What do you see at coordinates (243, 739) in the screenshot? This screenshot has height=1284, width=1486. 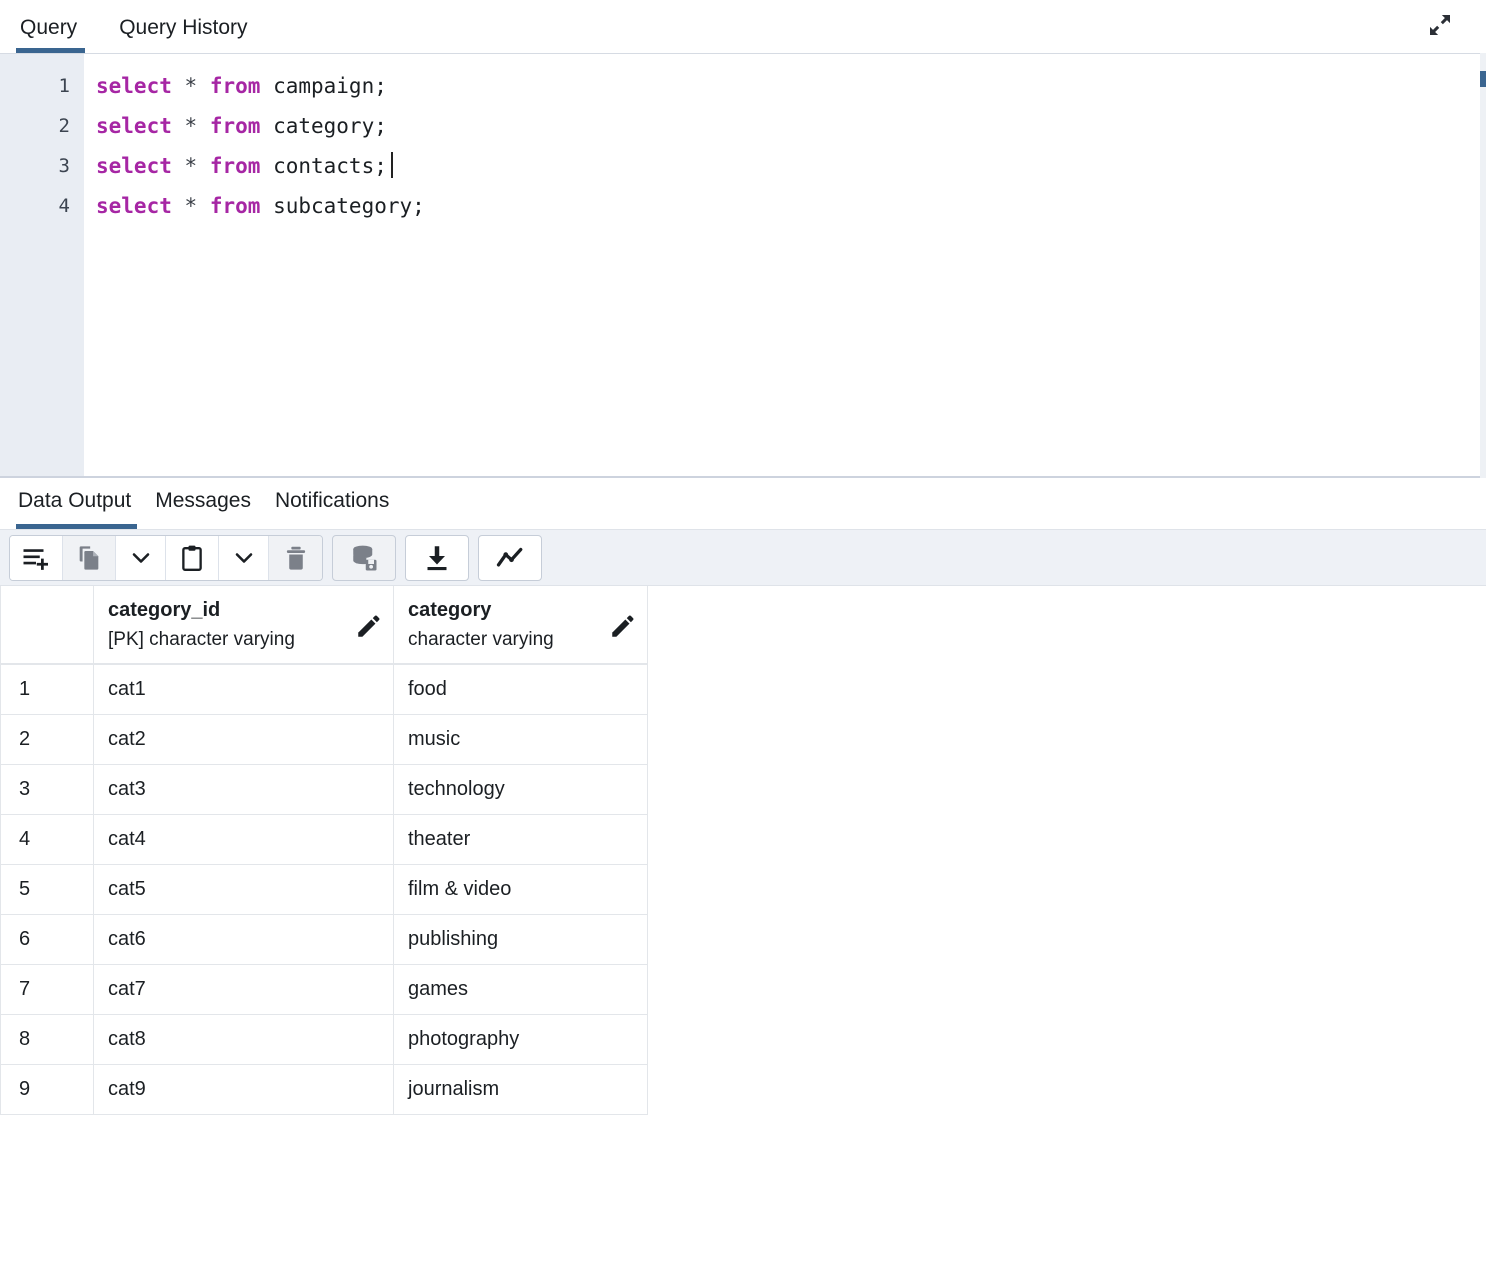 I see `cell-category-id: cat2` at bounding box center [243, 739].